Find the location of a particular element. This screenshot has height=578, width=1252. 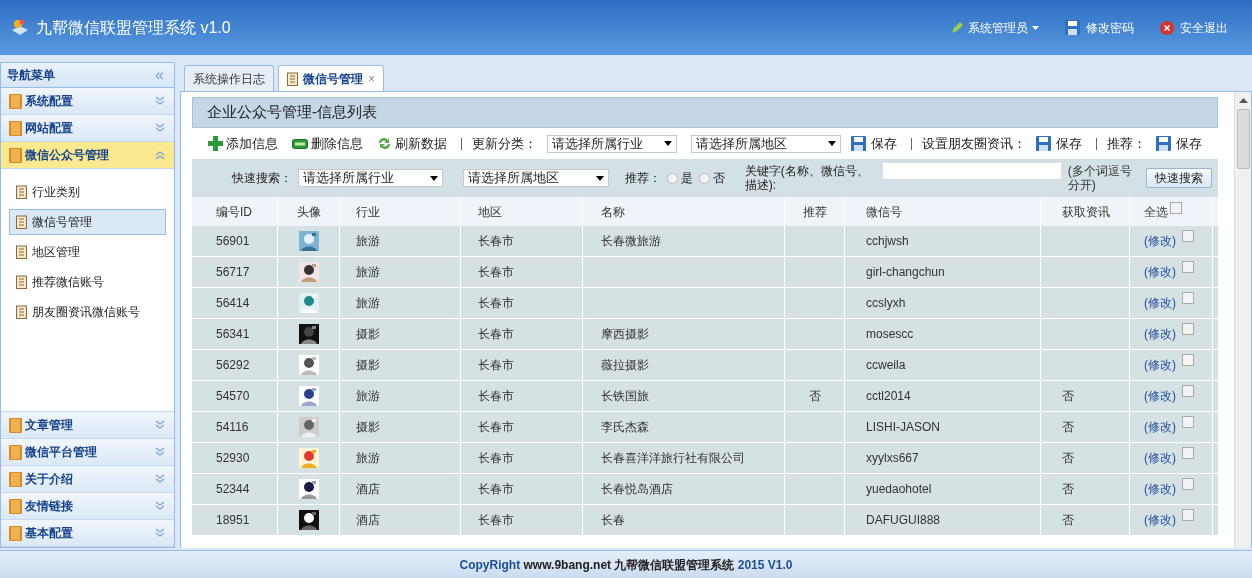

menu-item: 朋友圈资讯微信账号 is located at coordinates (87, 312).